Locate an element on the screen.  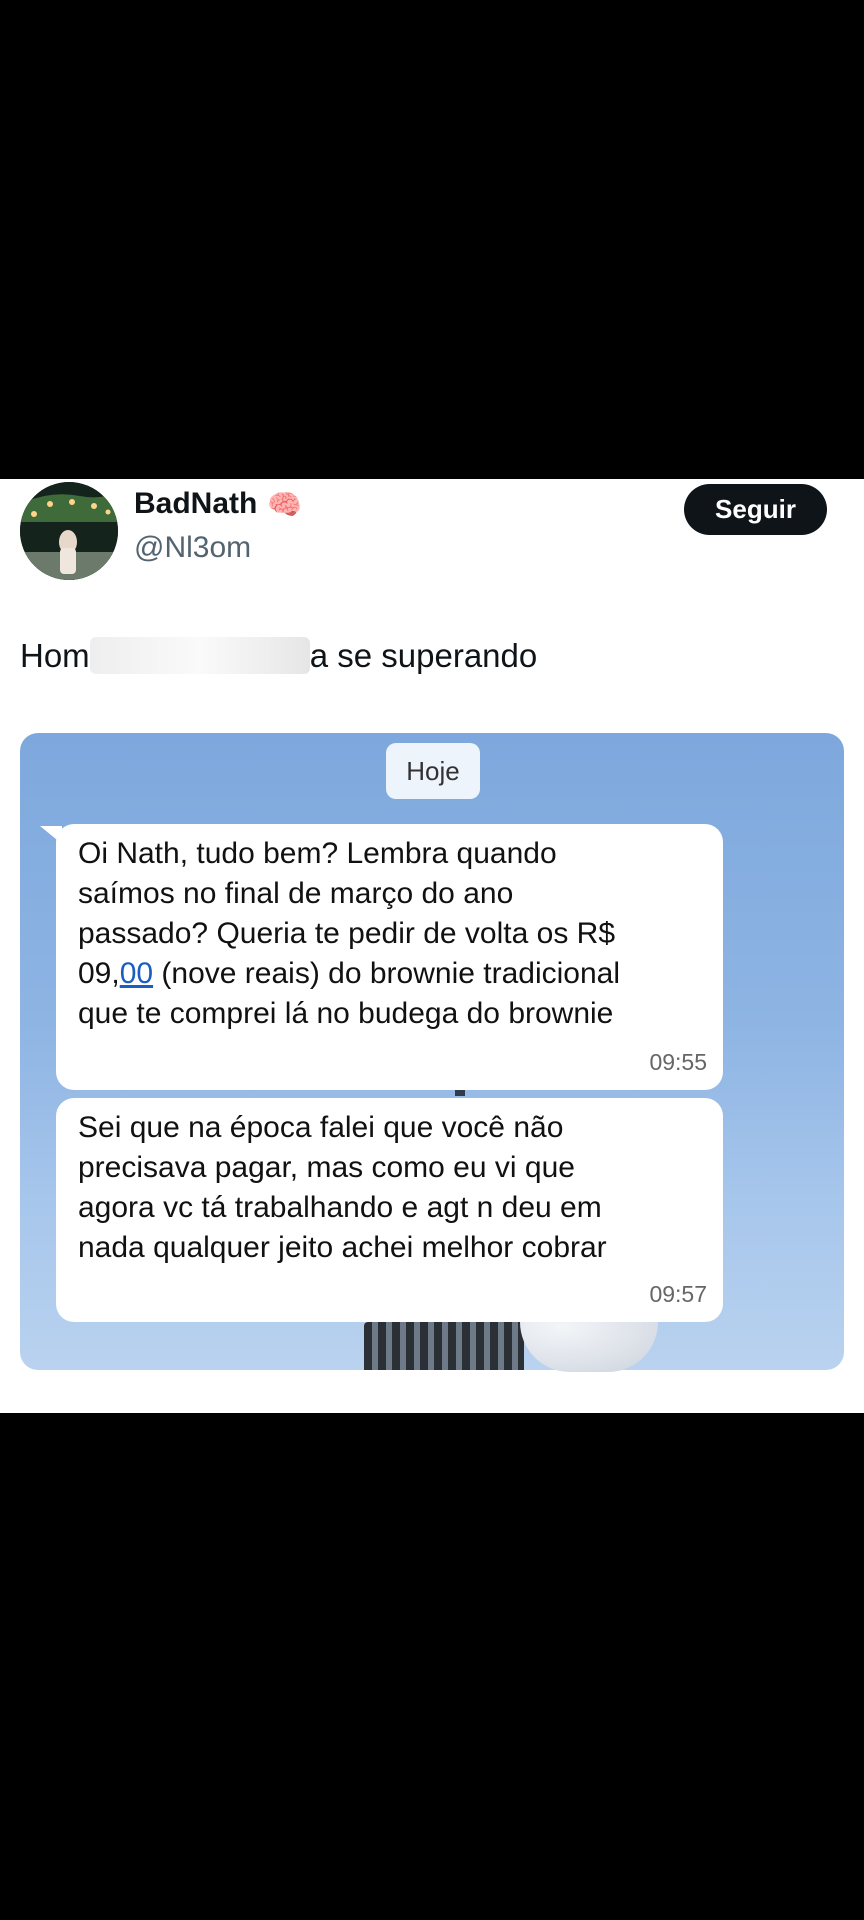
message-line: que te comprei lá no budega do brownie is located at coordinates (346, 1013).